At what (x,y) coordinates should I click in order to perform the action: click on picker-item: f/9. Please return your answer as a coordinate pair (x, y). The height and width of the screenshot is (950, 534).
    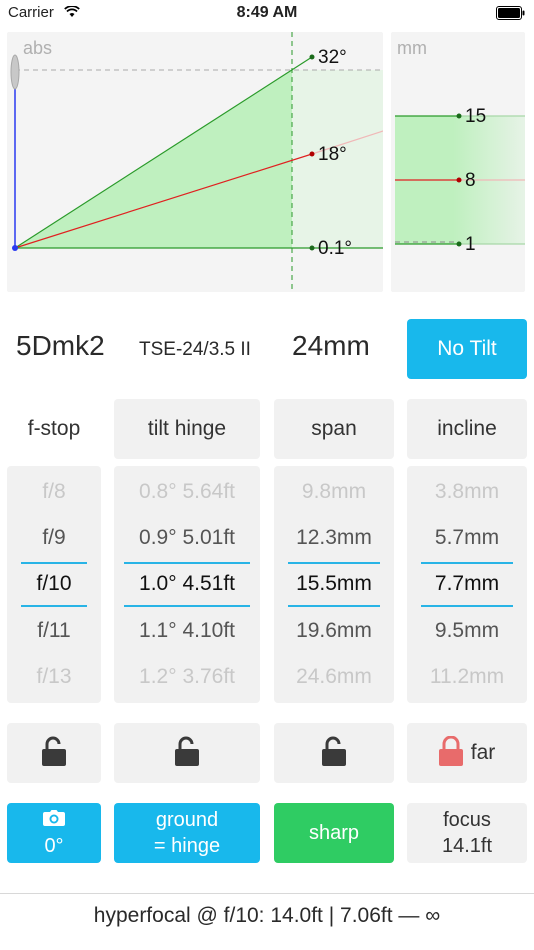
    Looking at the image, I should click on (54, 538).